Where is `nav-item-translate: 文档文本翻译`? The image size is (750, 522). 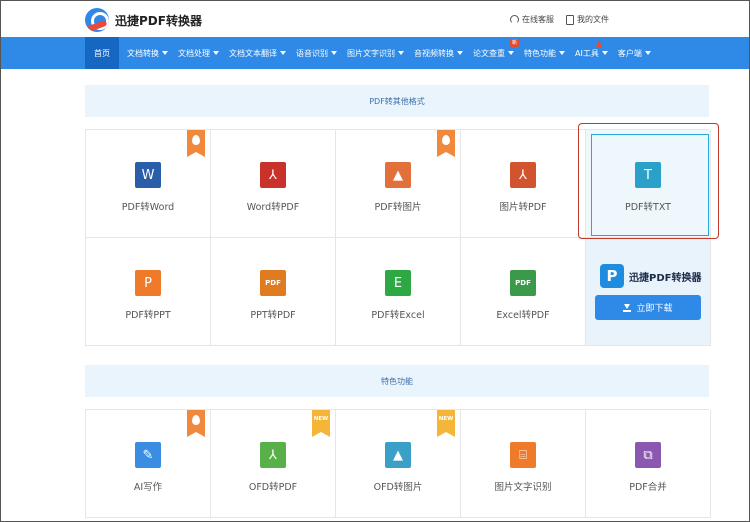
nav-item-translate: 文档文本翻译 is located at coordinates (257, 53).